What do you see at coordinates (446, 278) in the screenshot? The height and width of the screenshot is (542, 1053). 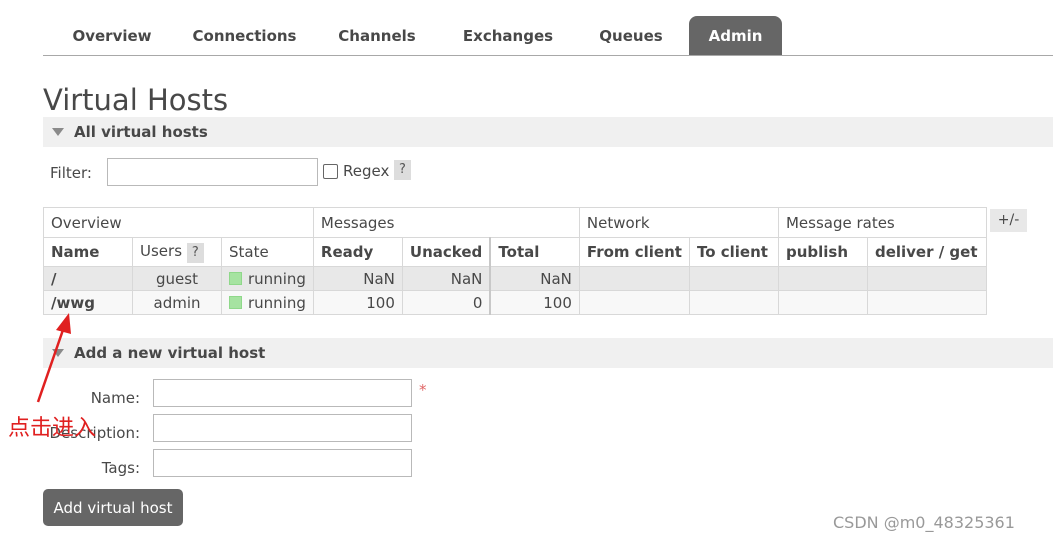 I see `unacked-cell: NaN` at bounding box center [446, 278].